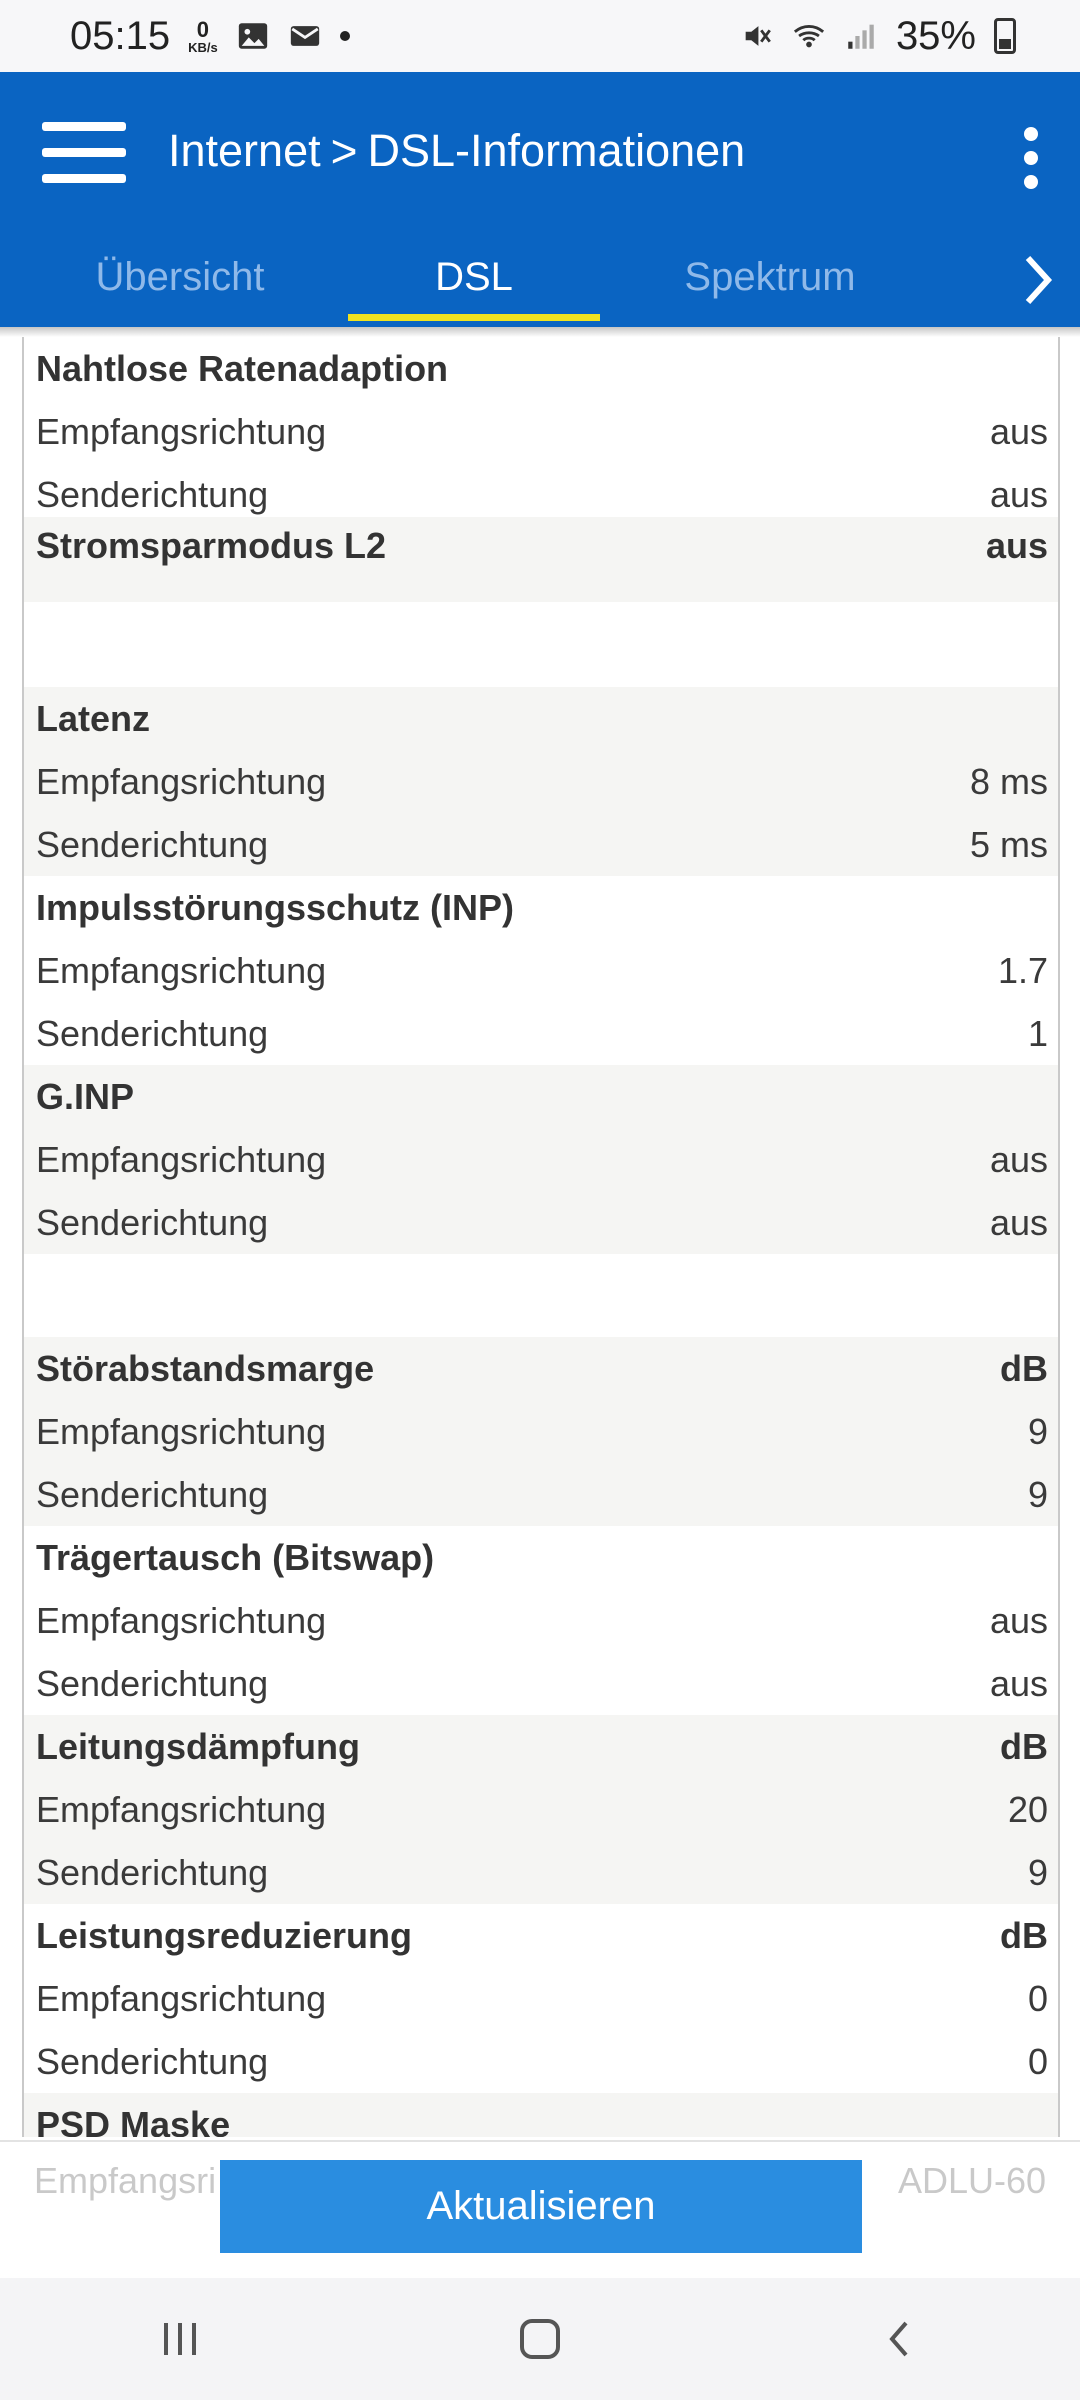  I want to click on home-button, so click(540, 2339).